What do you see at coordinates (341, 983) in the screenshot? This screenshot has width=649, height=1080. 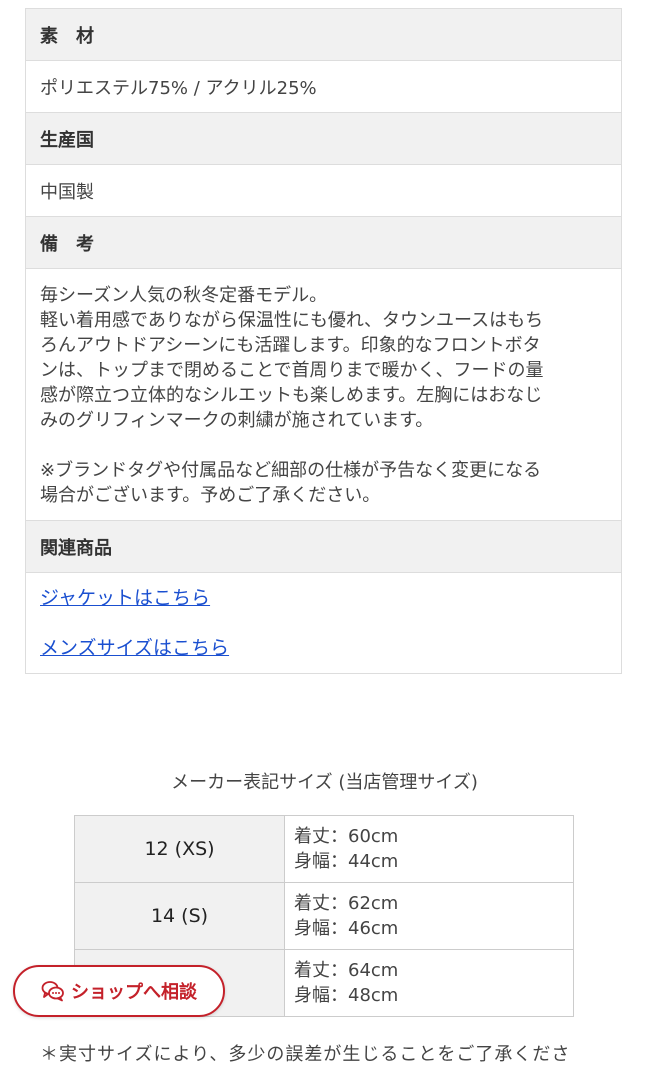 I see `size-measurements: 着丈：64cm 身幅：48cm` at bounding box center [341, 983].